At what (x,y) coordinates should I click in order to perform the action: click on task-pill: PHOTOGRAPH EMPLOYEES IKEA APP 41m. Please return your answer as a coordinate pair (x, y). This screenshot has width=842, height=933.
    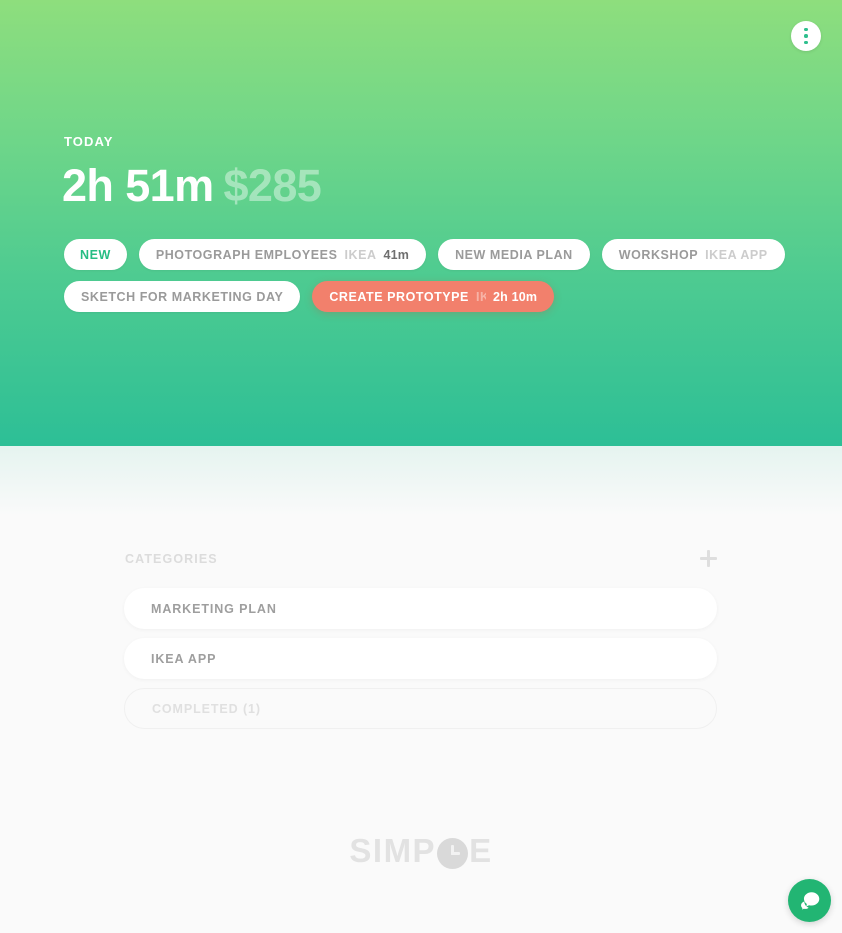
    Looking at the image, I should click on (282, 254).